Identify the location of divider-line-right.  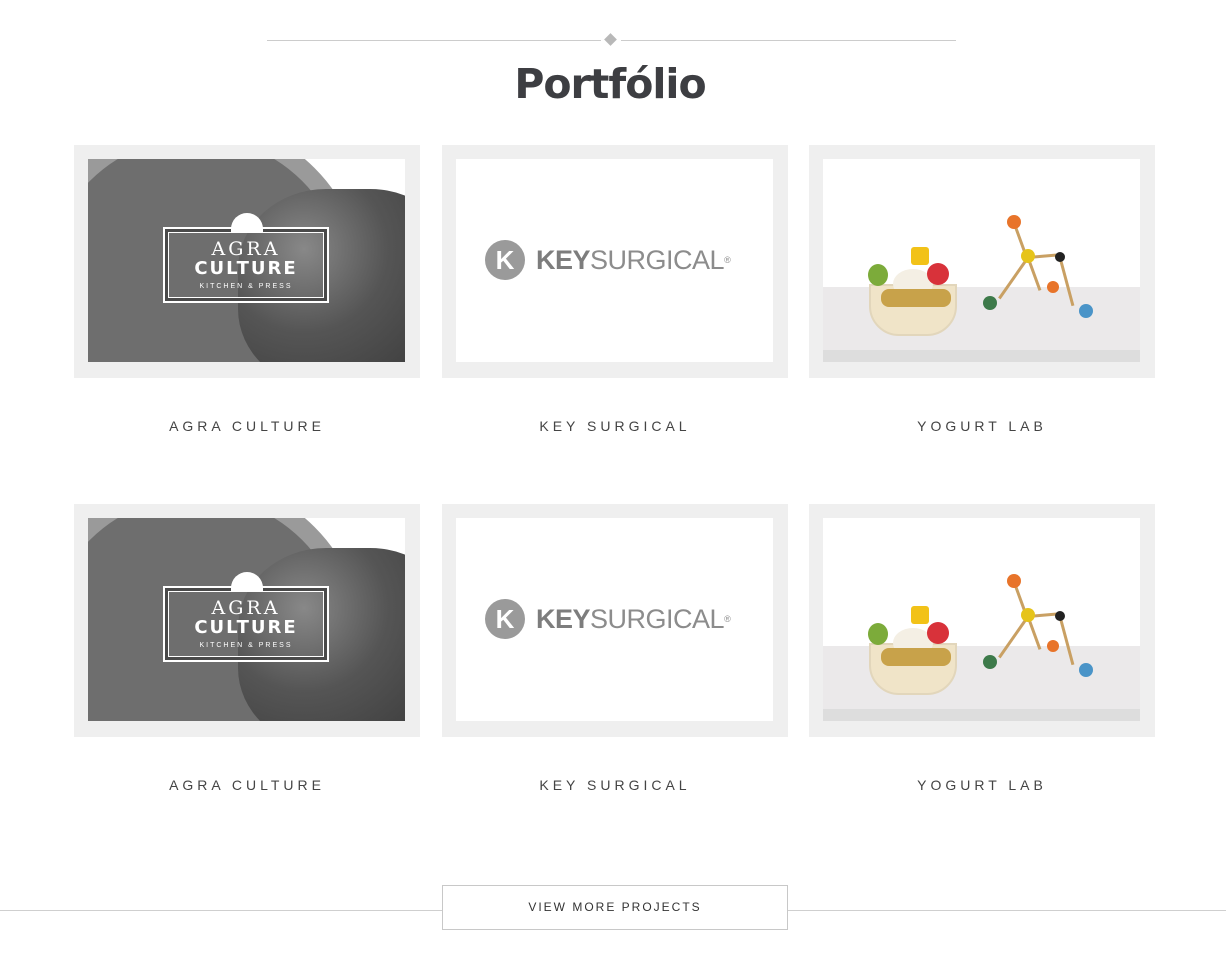
(788, 40).